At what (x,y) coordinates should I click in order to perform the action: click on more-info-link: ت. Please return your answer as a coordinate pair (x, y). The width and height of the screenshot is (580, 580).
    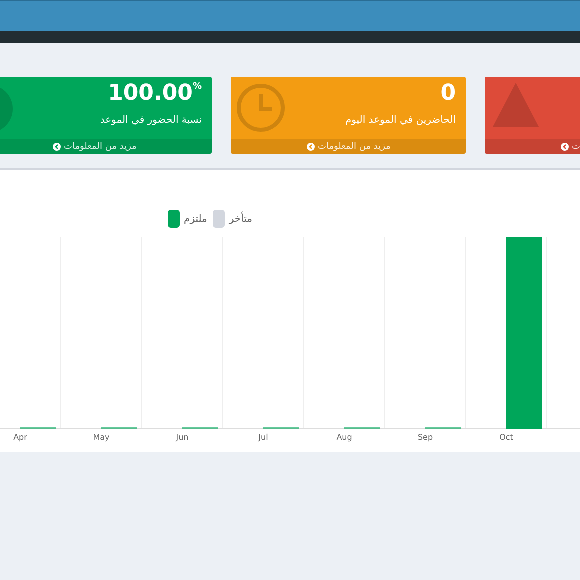
    Looking at the image, I should click on (532, 146).